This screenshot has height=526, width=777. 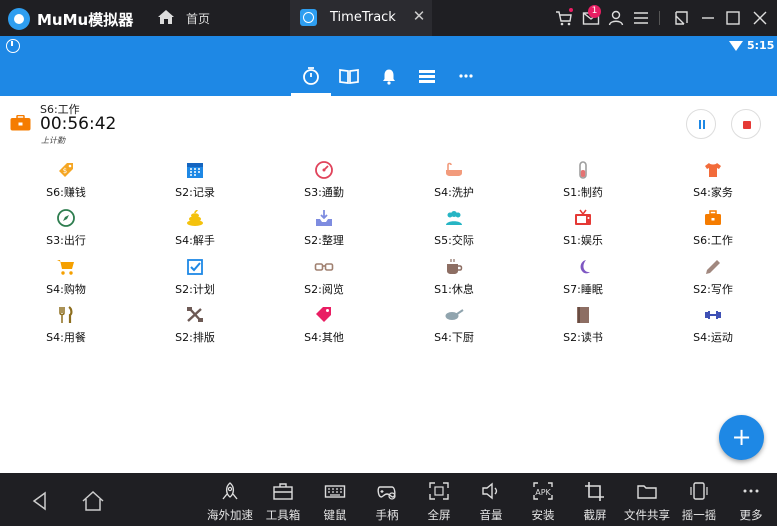 I want to click on app-name: MuMu模拟器, so click(x=85, y=20).